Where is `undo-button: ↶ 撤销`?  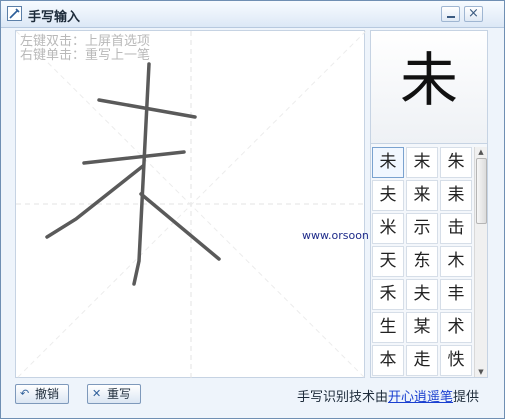 undo-button: ↶ 撤销 is located at coordinates (42, 394).